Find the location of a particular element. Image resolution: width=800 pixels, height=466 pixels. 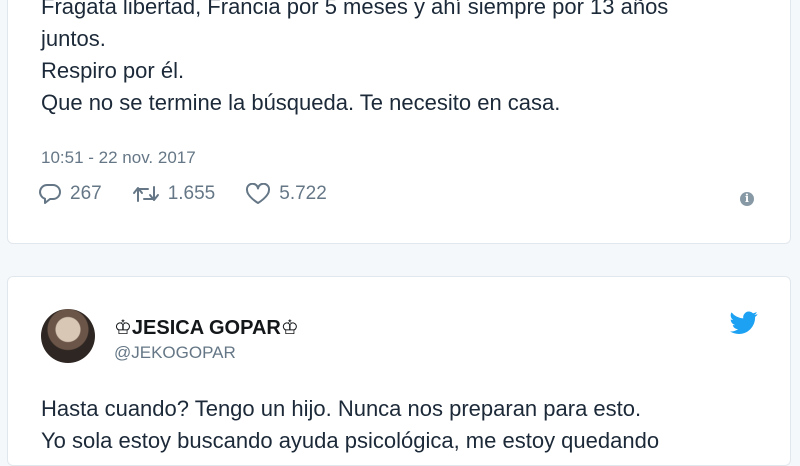

reply-icon is located at coordinates (50, 194).